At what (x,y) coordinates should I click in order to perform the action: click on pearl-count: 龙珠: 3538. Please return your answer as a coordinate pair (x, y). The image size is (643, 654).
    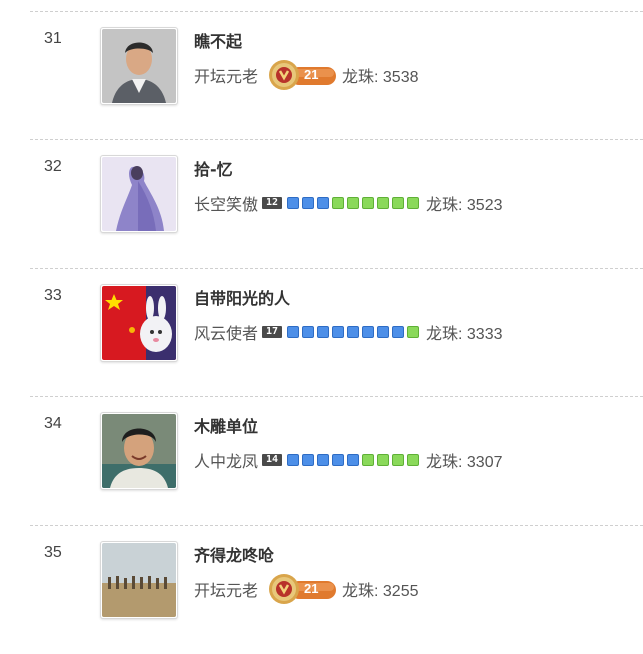
    Looking at the image, I should click on (380, 77).